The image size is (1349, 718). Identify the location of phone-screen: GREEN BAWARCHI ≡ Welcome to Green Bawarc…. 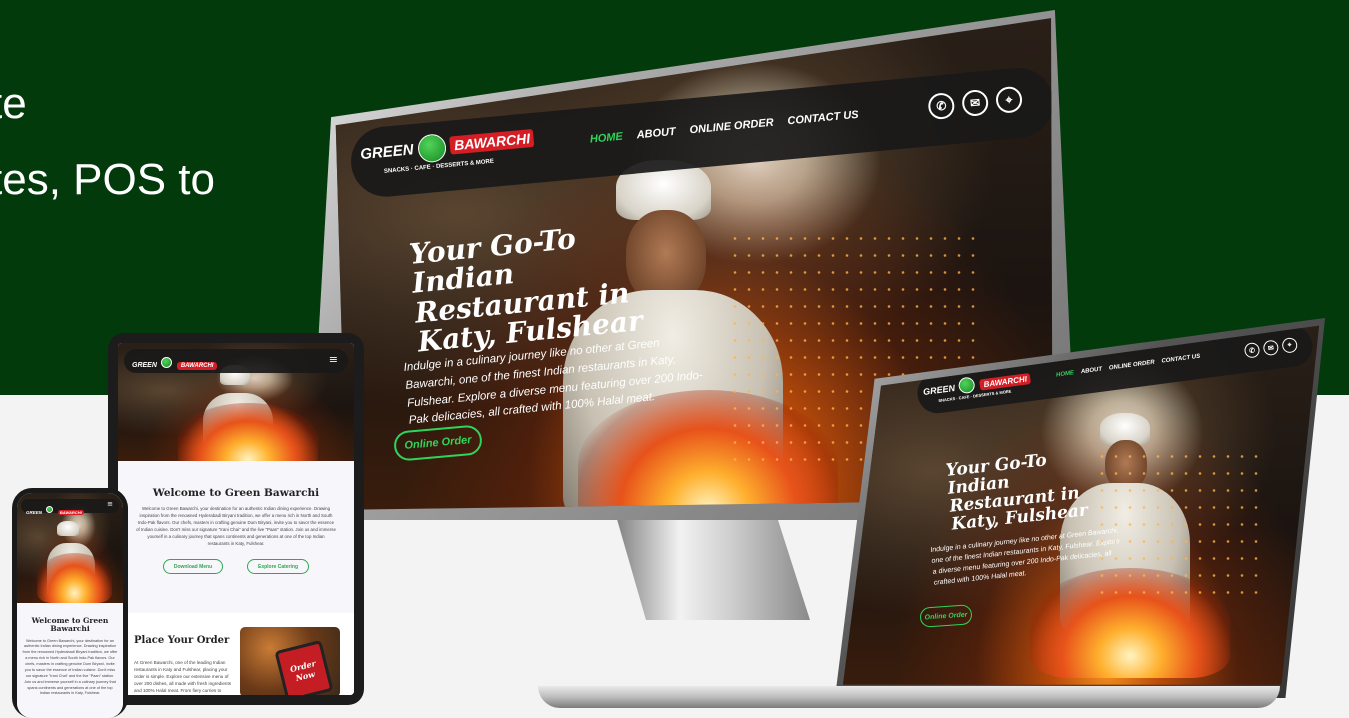
(70, 605).